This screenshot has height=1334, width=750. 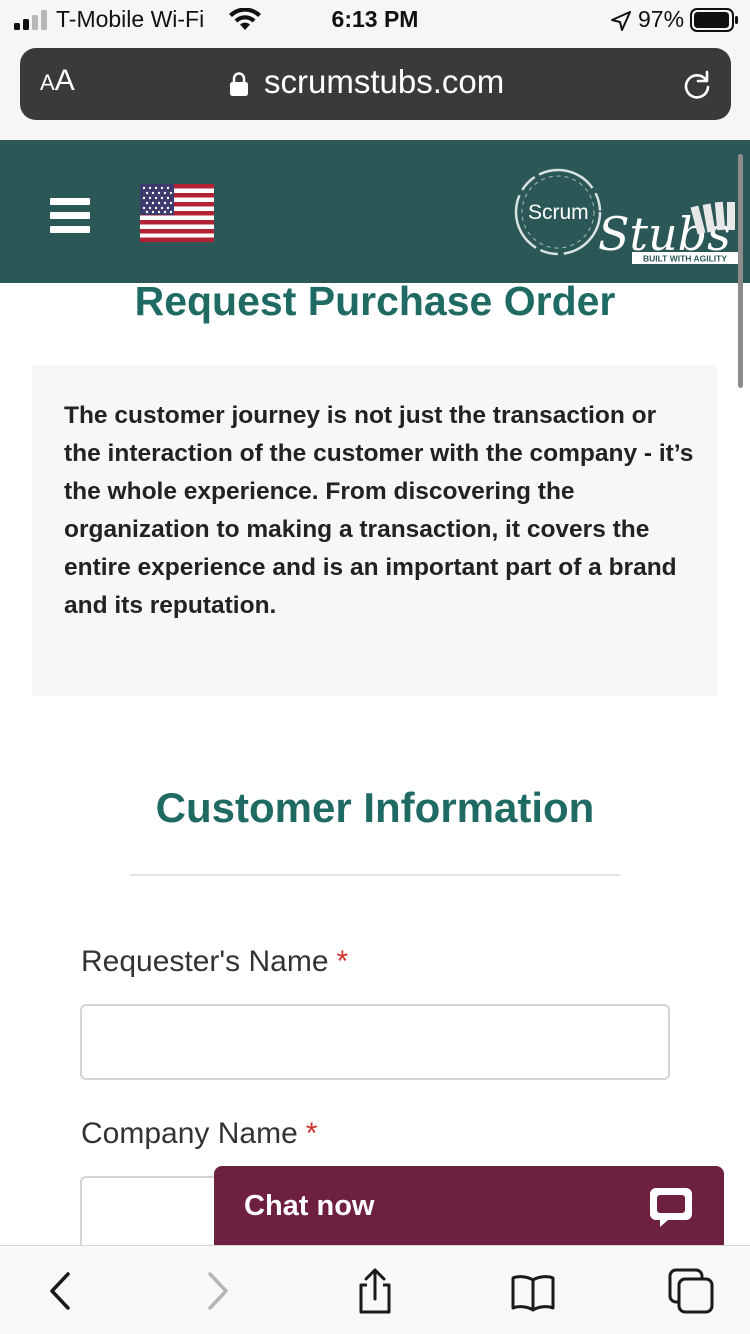 I want to click on chat-bubble-icon, so click(x=671, y=1207).